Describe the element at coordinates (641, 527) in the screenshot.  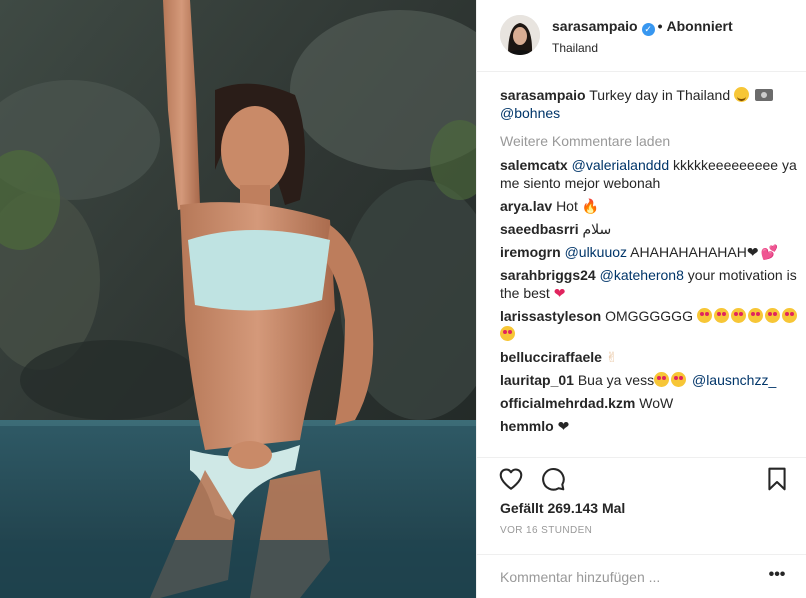
I see `post-actions: Gefällt 269.143 Mal VOR 16 STUNDEN •••` at that location.